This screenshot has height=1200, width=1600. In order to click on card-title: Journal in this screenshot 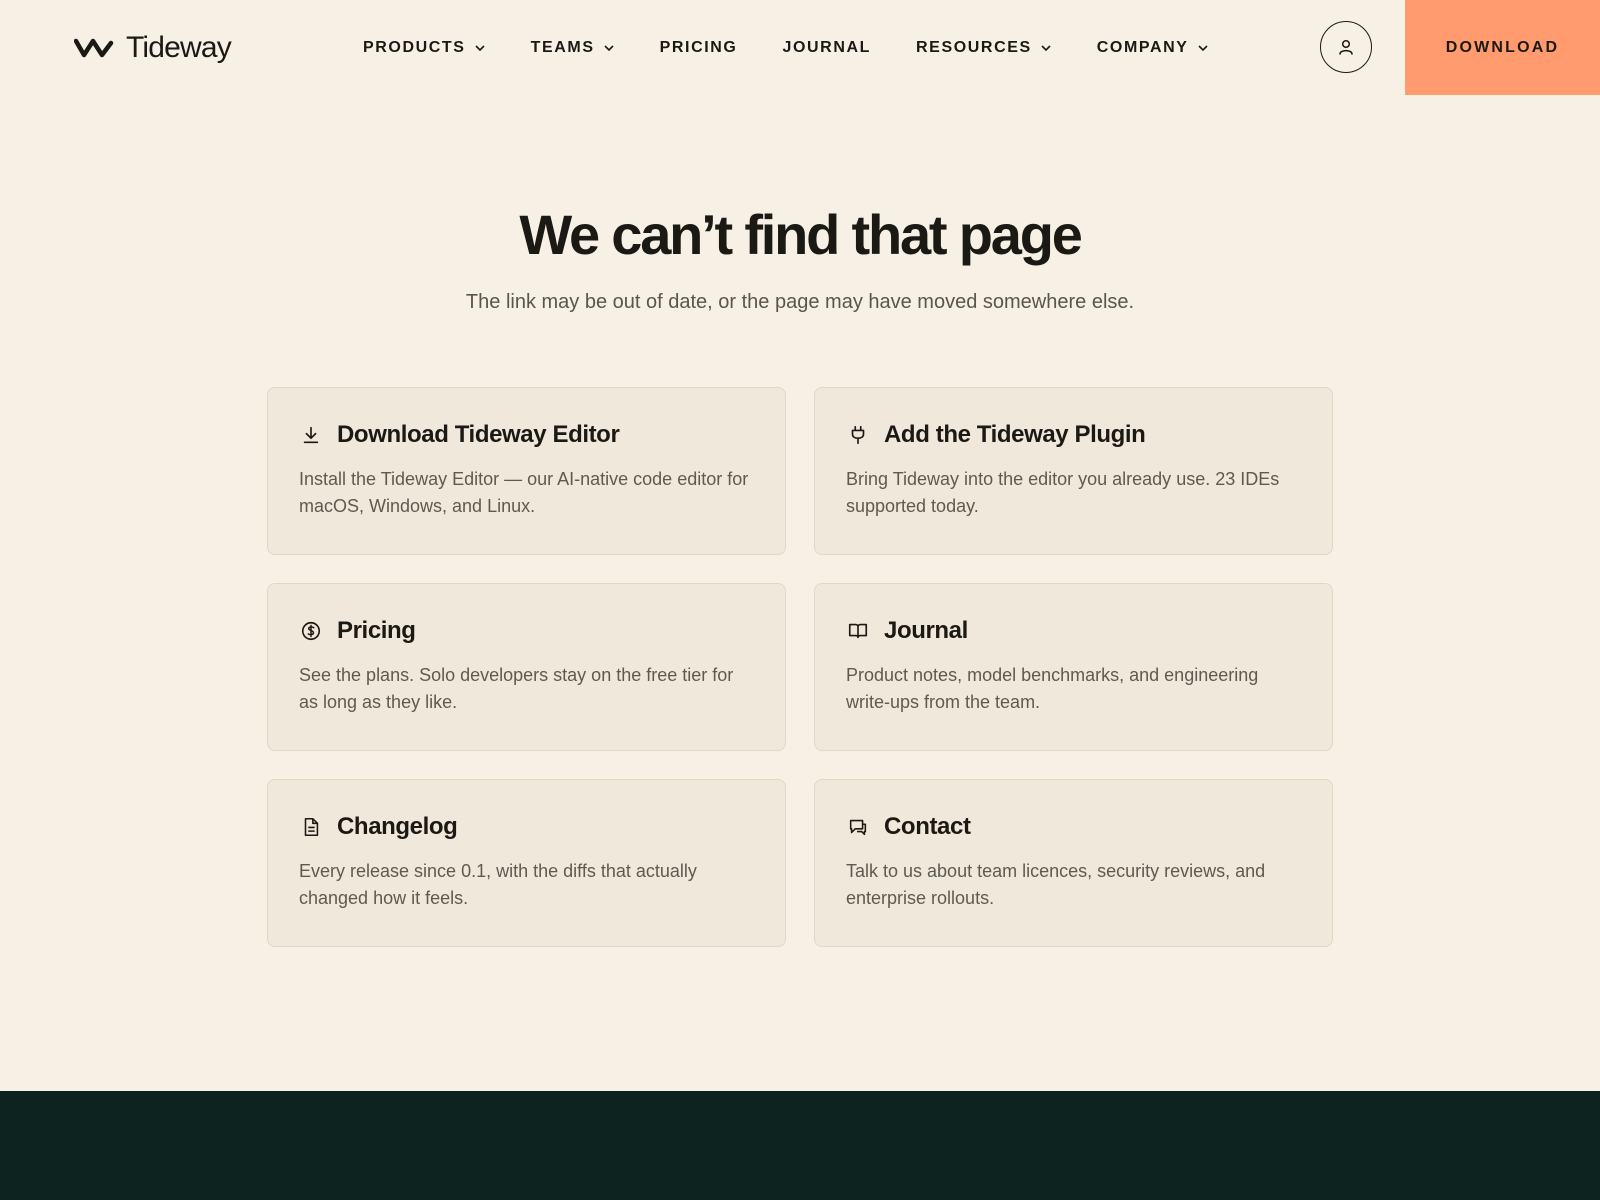, I will do `click(926, 630)`.